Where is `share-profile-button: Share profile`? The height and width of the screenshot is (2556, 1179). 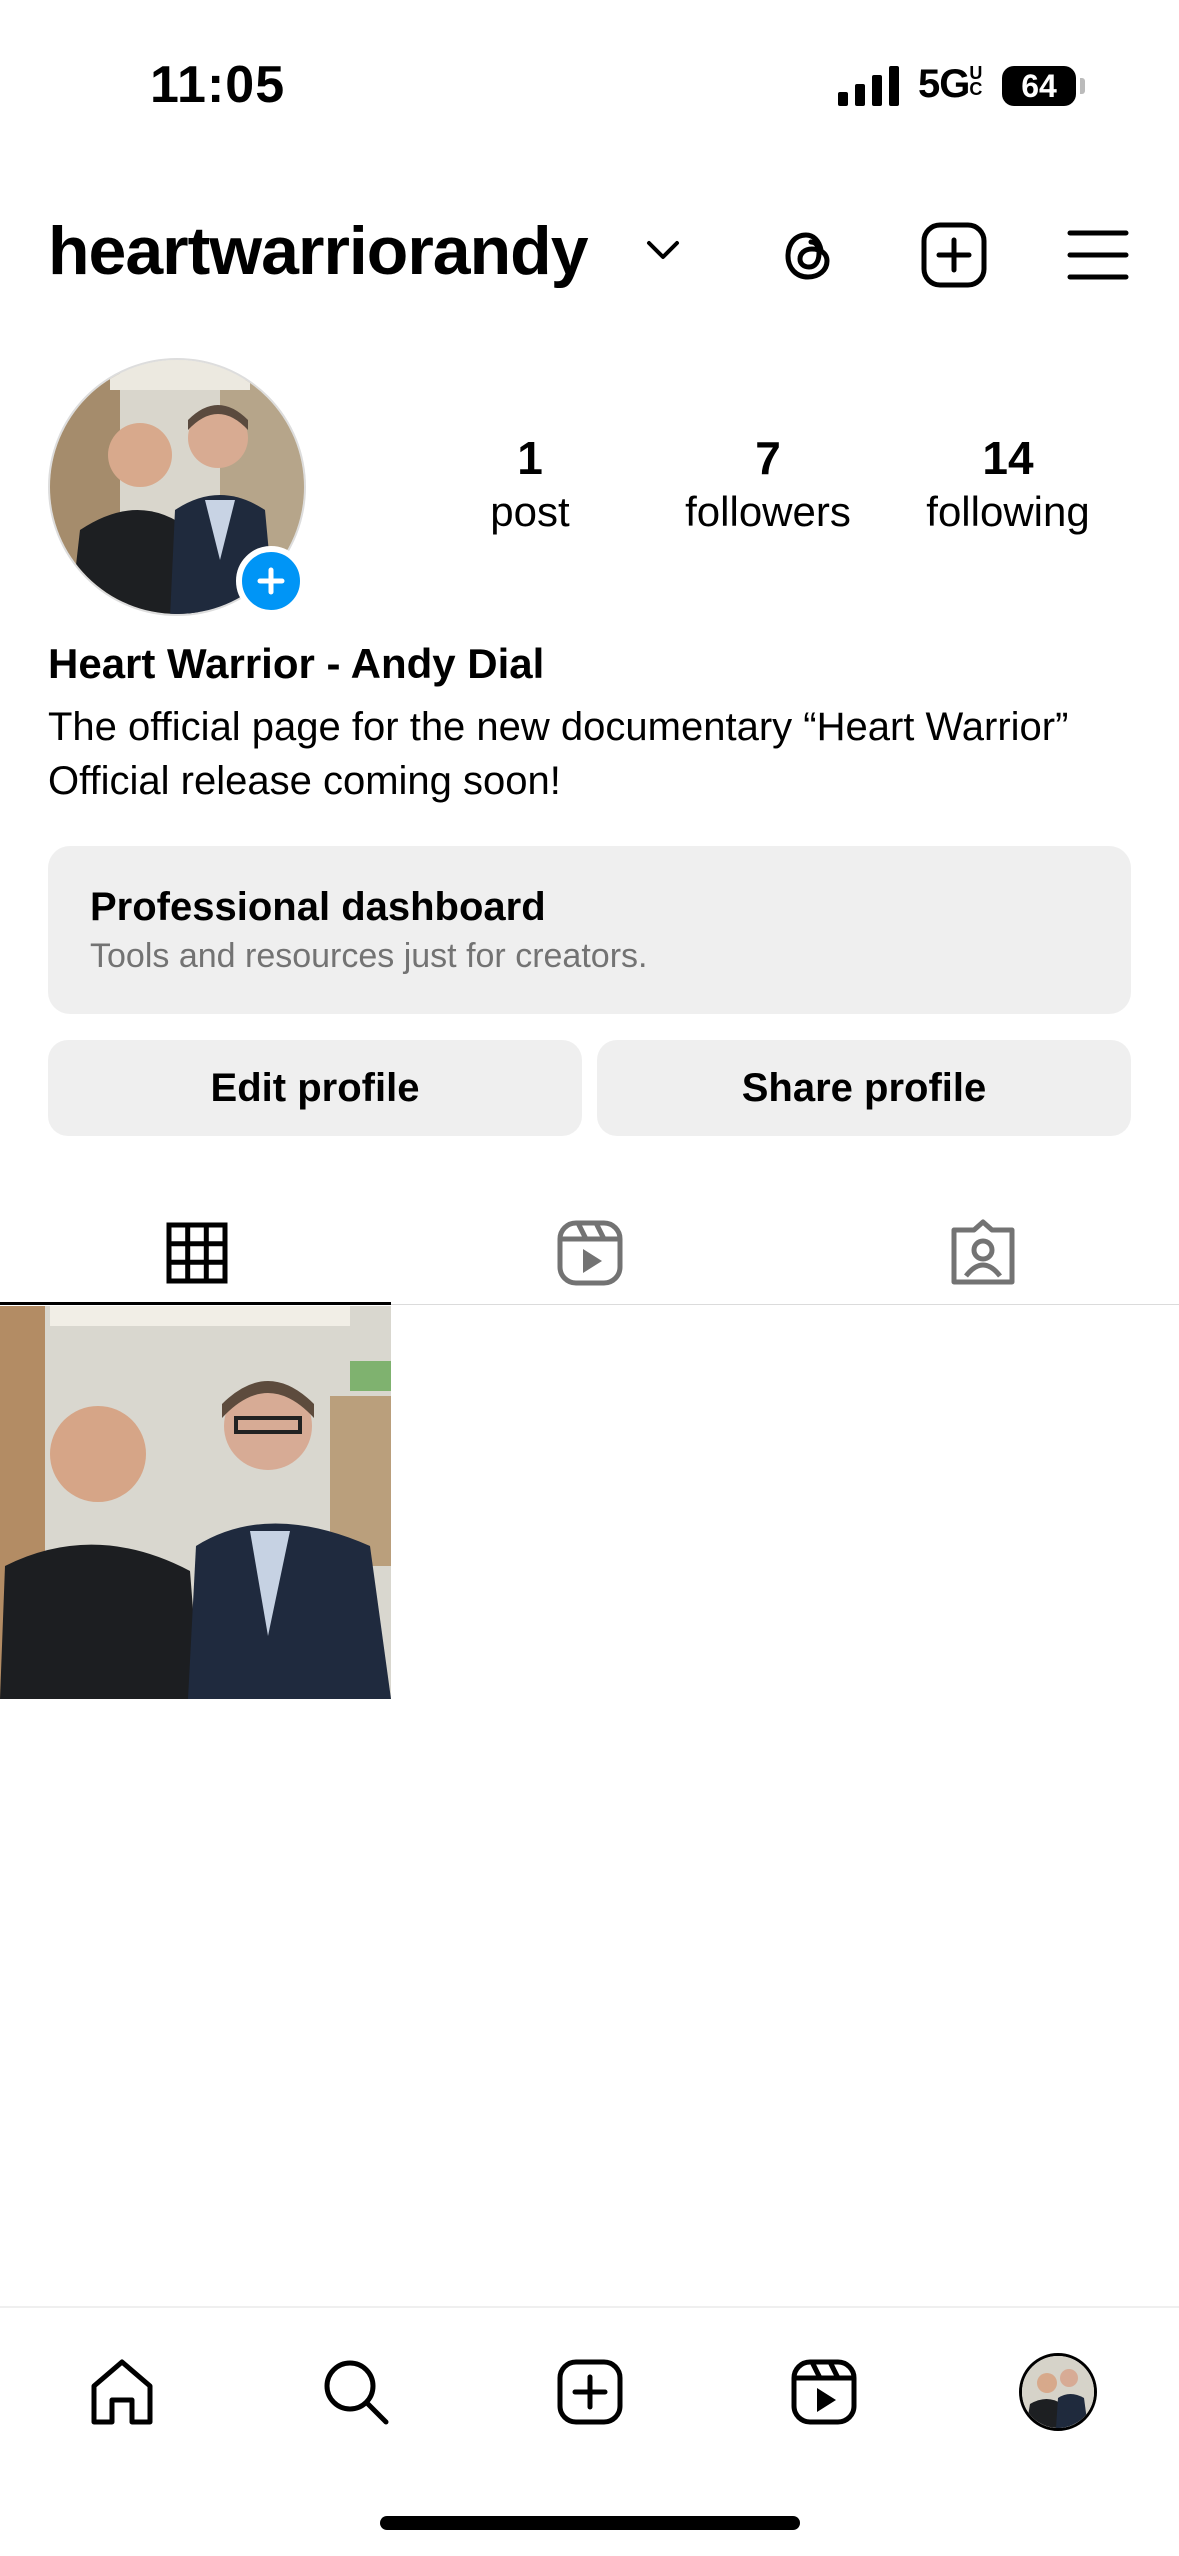 share-profile-button: Share profile is located at coordinates (864, 1088).